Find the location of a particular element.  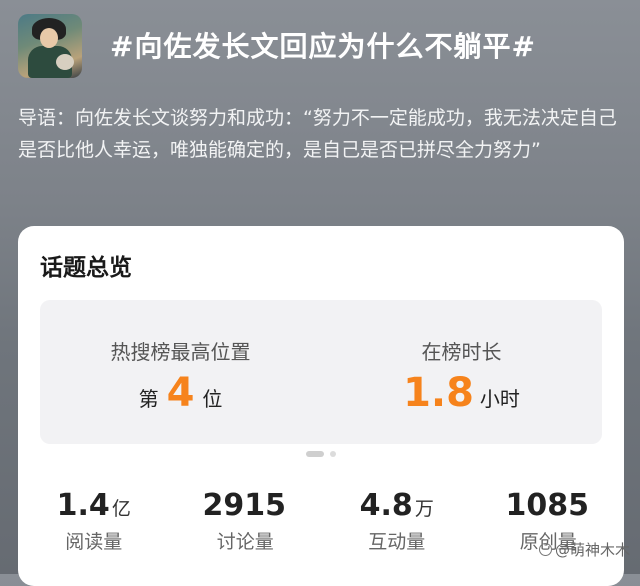

metric-number: 2915 is located at coordinates (246, 505).